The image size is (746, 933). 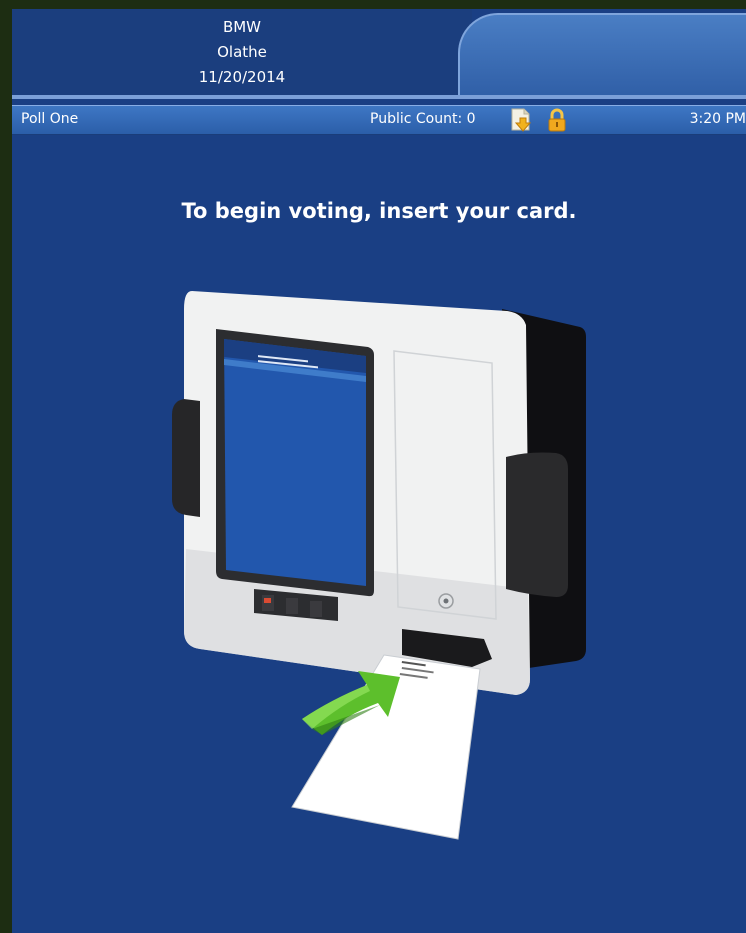 What do you see at coordinates (242, 77) in the screenshot?
I see `header-line-3: 11/20/2014` at bounding box center [242, 77].